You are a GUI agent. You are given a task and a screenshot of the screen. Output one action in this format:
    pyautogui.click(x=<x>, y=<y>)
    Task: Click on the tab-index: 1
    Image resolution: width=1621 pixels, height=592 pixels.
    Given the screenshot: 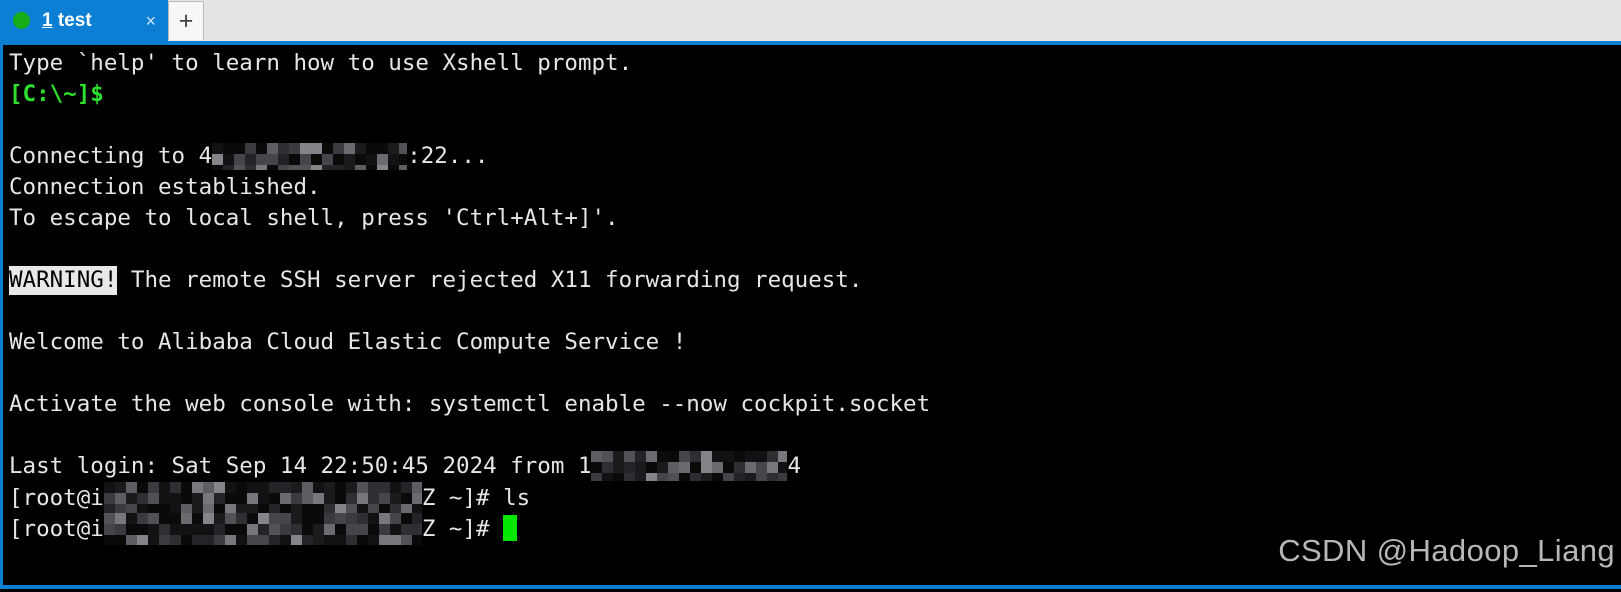 What is the action you would take?
    pyautogui.click(x=47, y=20)
    